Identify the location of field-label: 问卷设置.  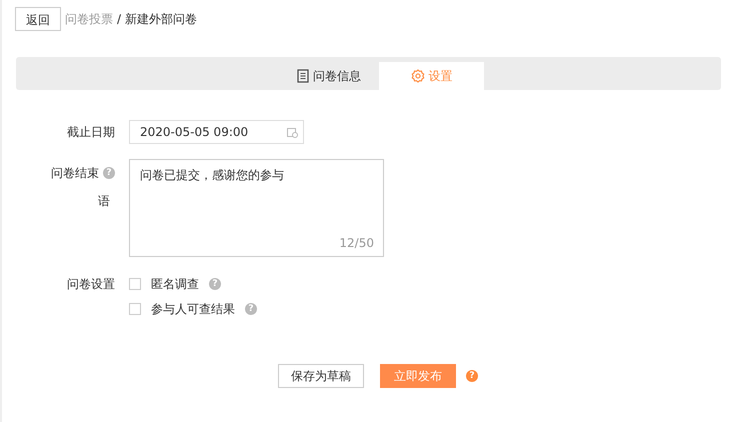
(91, 284).